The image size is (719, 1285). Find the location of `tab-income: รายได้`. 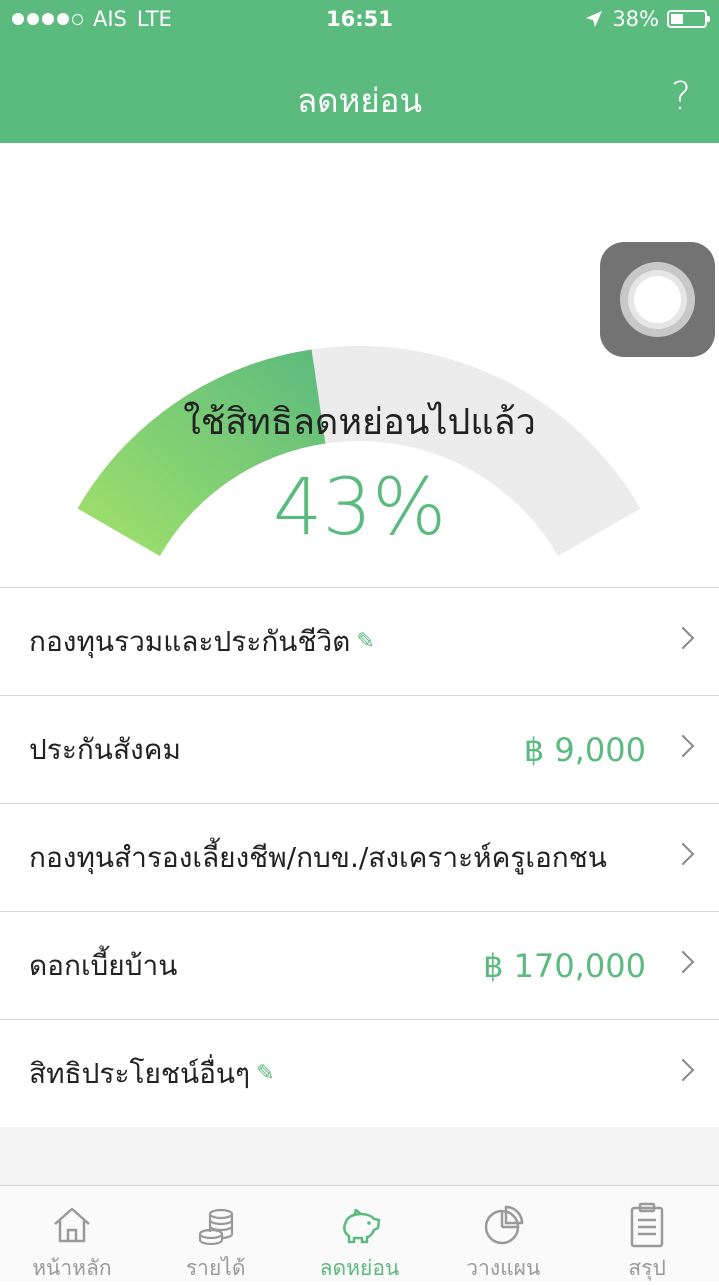

tab-income: รายได้ is located at coordinates (216, 1233).